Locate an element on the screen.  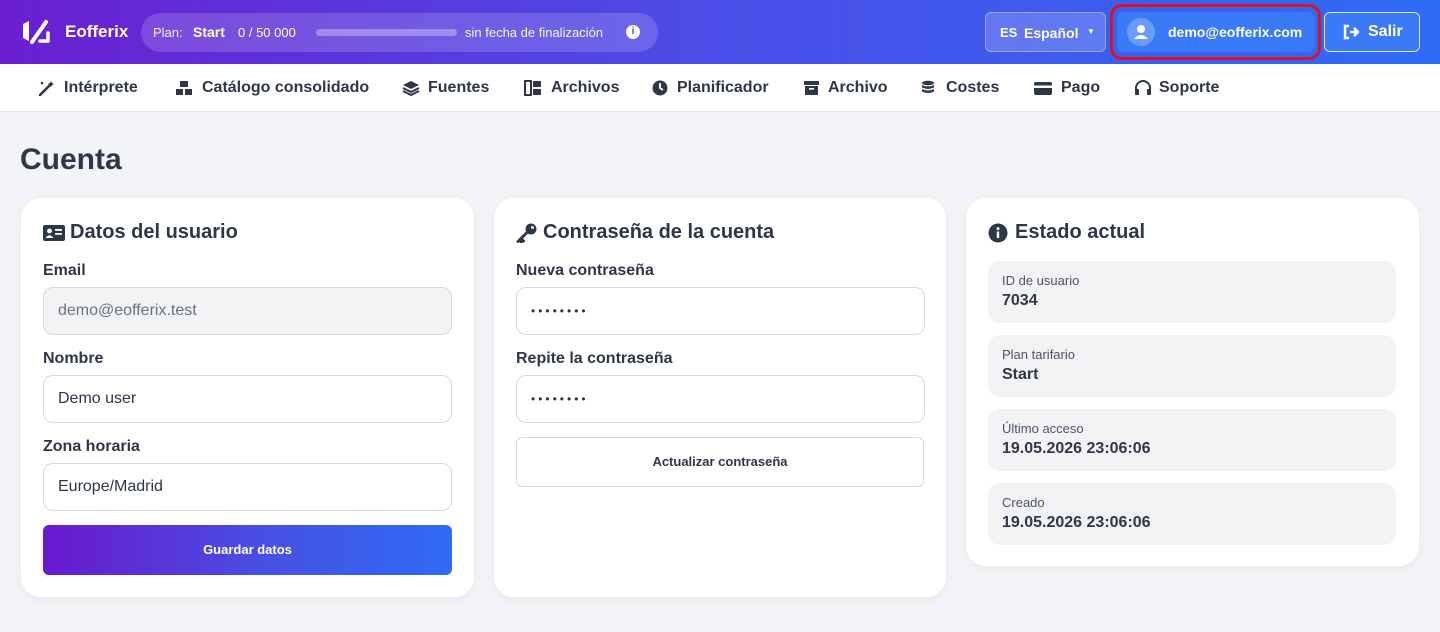
card-title-text: Datos del usuario is located at coordinates (154, 232).